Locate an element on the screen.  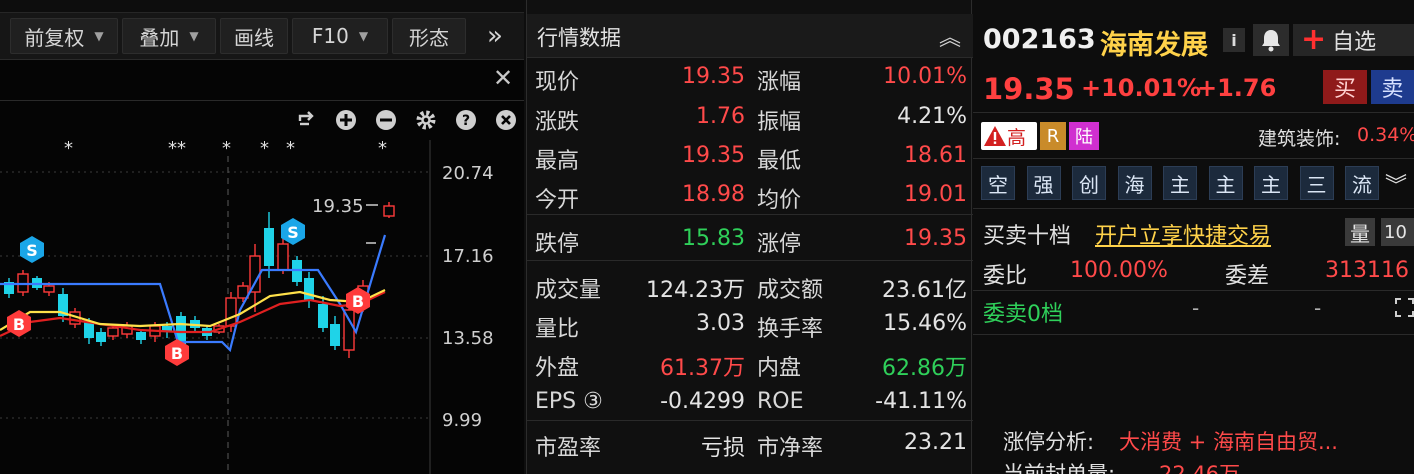
quote-label: 跌停 is located at coordinates (557, 244).